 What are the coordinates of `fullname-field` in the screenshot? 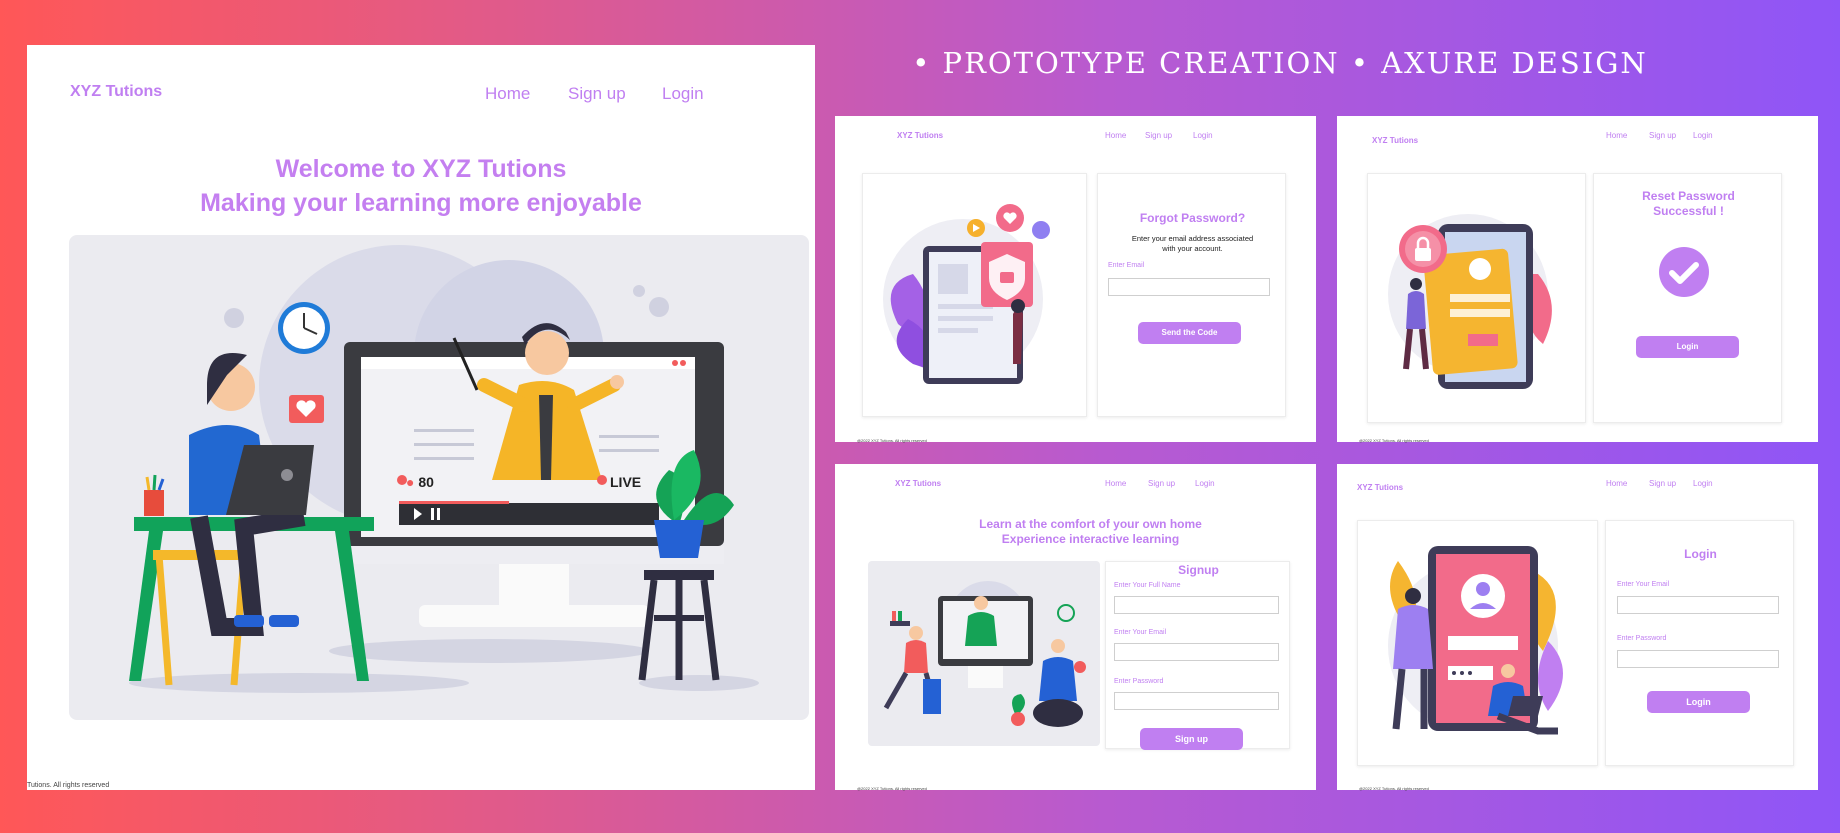 It's located at (1196, 605).